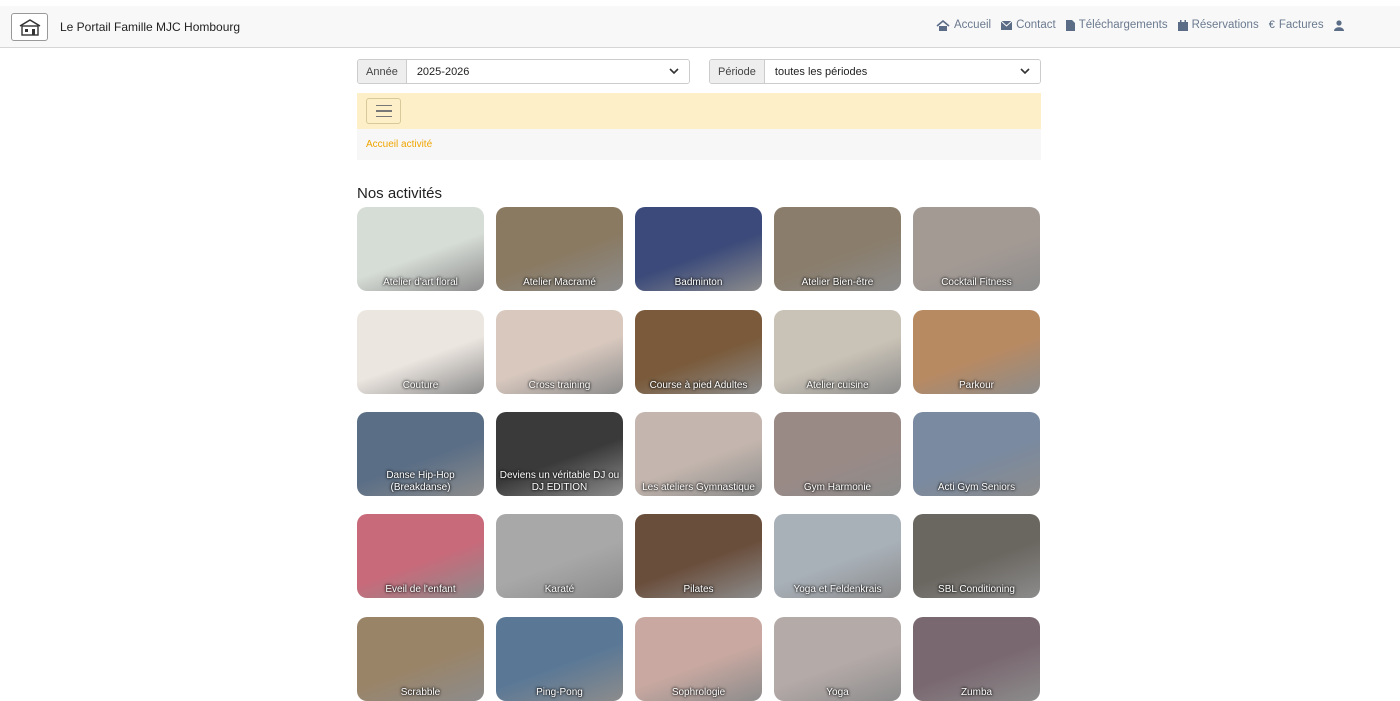 The height and width of the screenshot is (701, 1400). I want to click on activity-card: Course à pied Adultes, so click(698, 352).